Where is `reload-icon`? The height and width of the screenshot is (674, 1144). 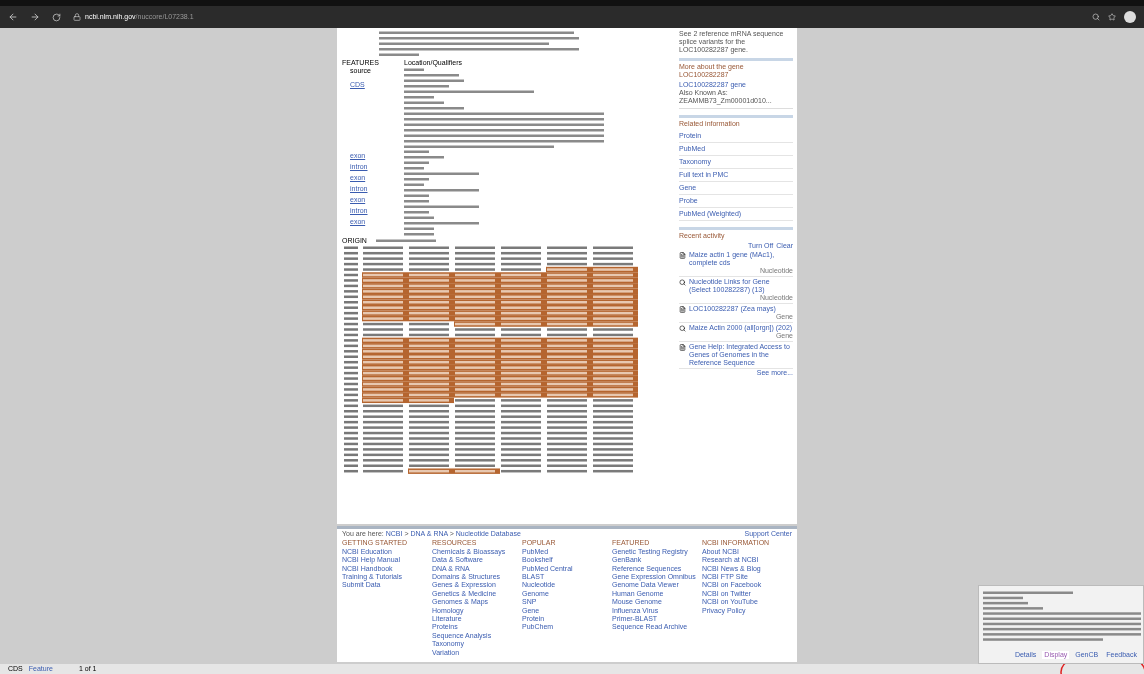 reload-icon is located at coordinates (56, 17).